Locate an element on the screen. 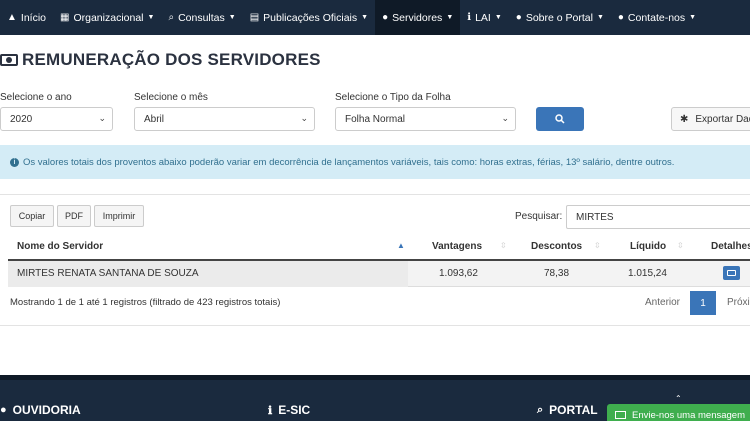 Image resolution: width=750 pixels, height=421 pixels. envelope-icon is located at coordinates (620, 415).